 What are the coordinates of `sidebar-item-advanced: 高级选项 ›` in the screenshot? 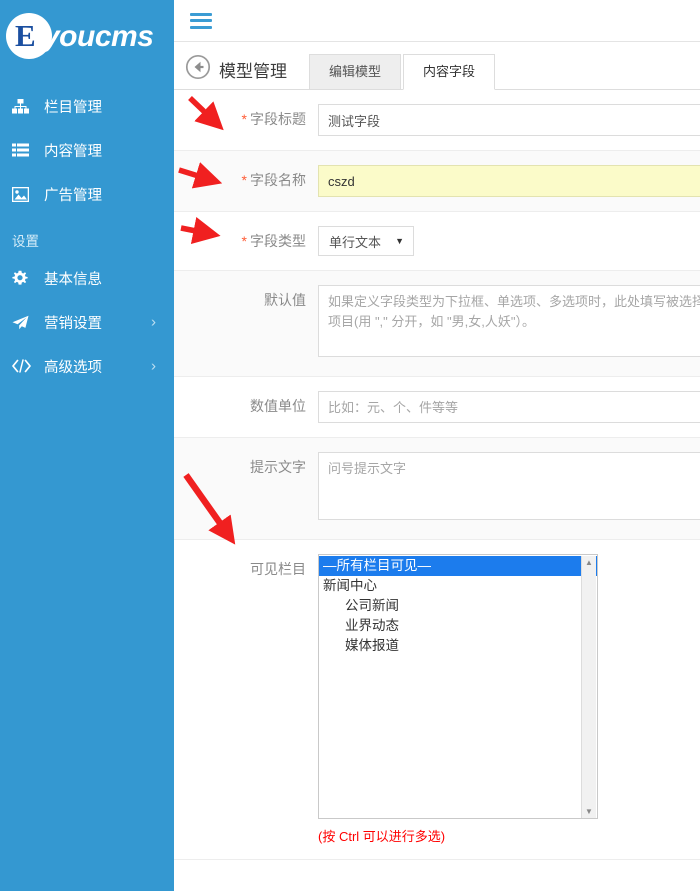 It's located at (87, 366).